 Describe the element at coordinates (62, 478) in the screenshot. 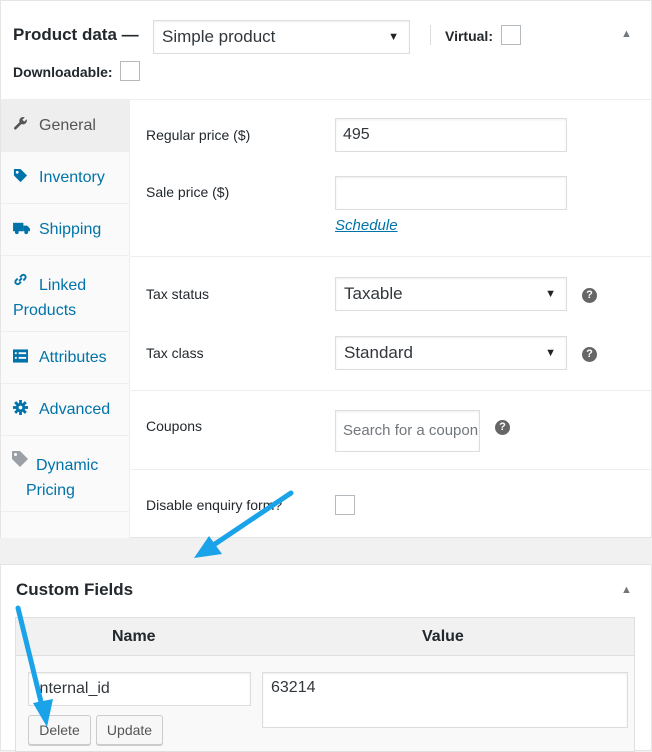

I see `tab-dynamic-pricing-label: Dynamic Pricing` at that location.